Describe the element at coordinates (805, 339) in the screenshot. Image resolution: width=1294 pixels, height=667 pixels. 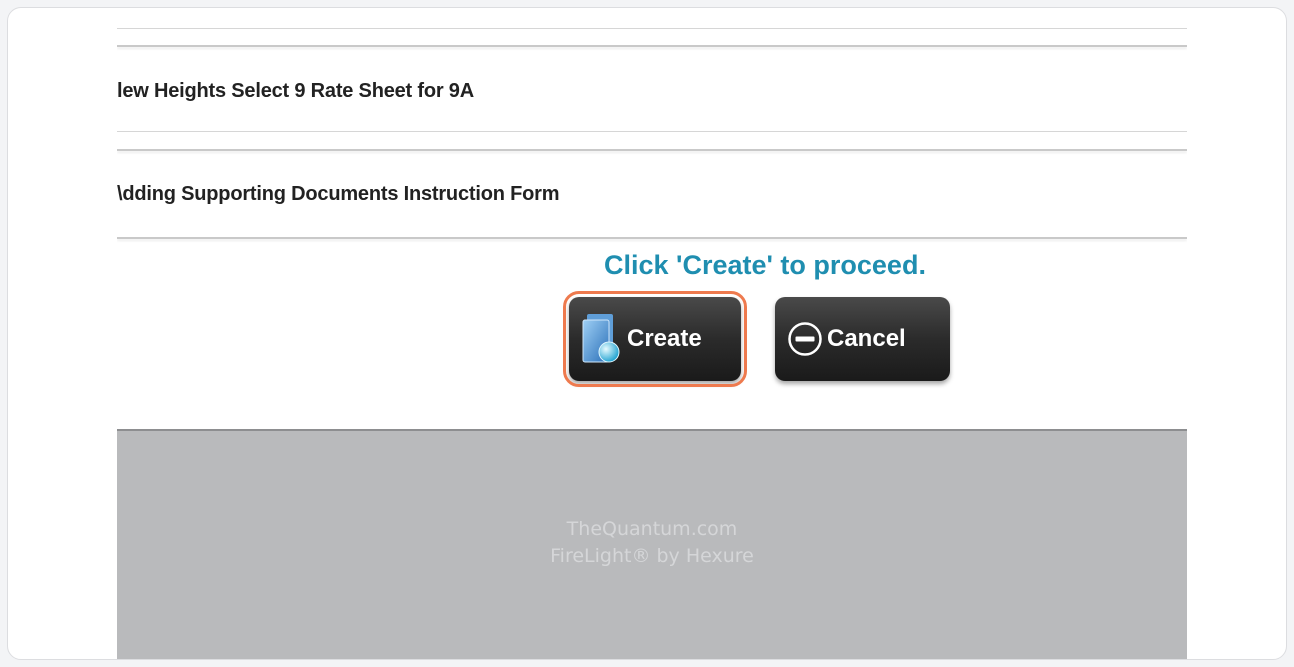
I see `minus-circle-icon` at that location.